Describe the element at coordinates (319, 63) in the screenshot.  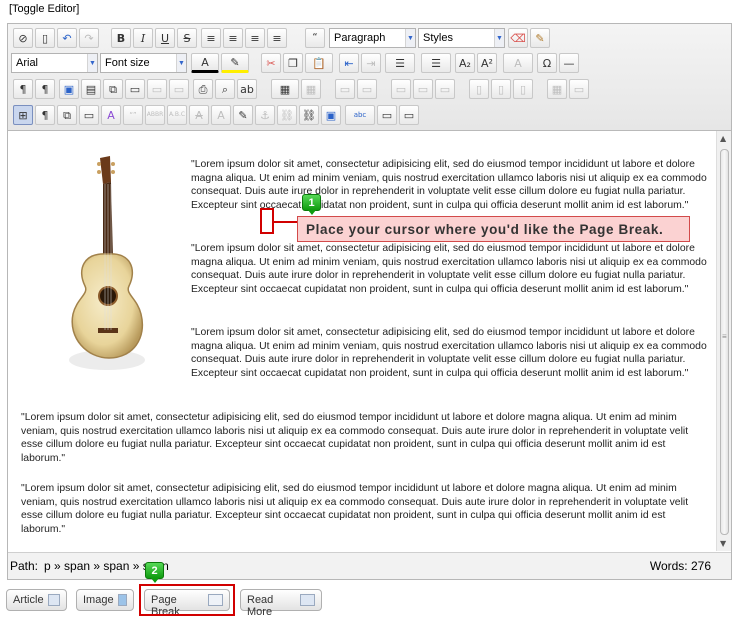
I see `paste-icon: 📋` at that location.